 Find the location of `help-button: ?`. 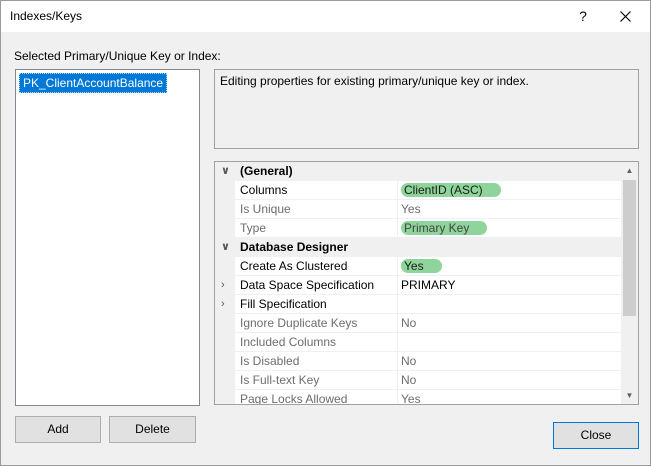

help-button: ? is located at coordinates (583, 16).